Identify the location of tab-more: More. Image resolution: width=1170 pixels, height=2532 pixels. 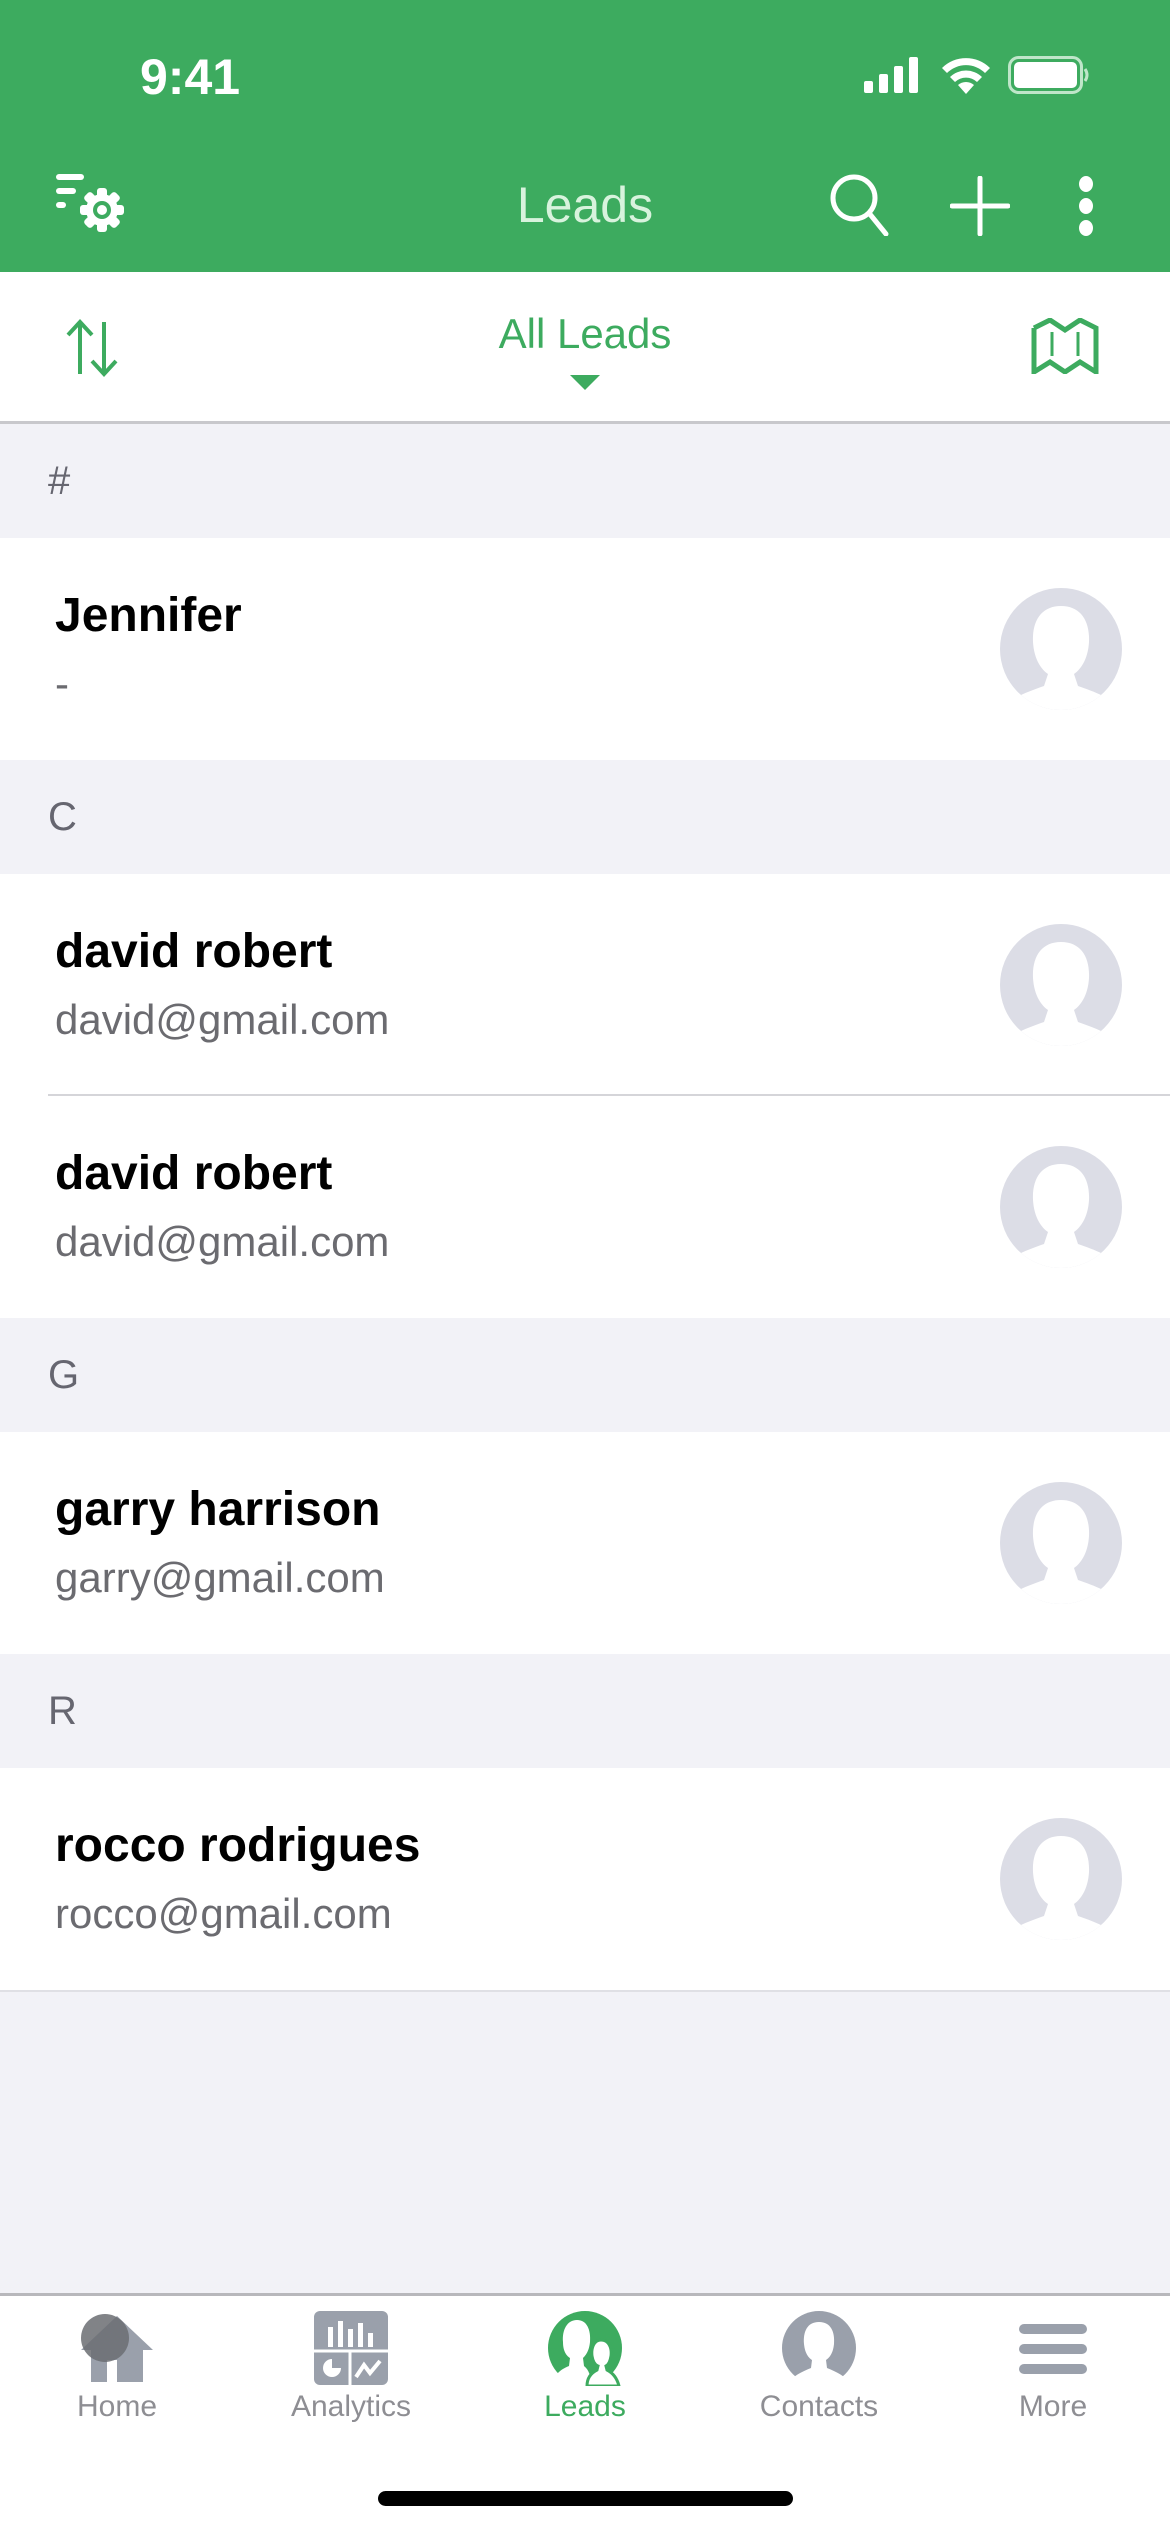
(1053, 2371).